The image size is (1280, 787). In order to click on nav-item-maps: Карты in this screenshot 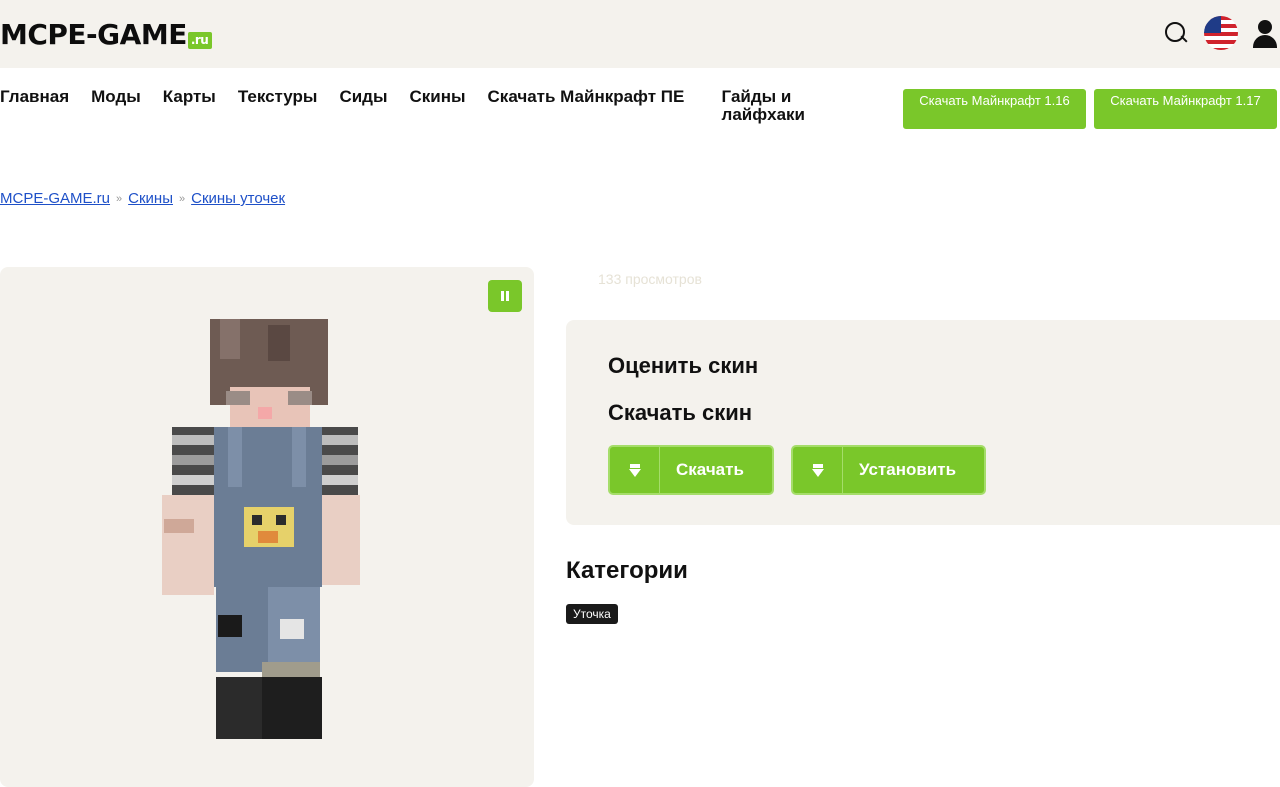, I will do `click(189, 106)`.